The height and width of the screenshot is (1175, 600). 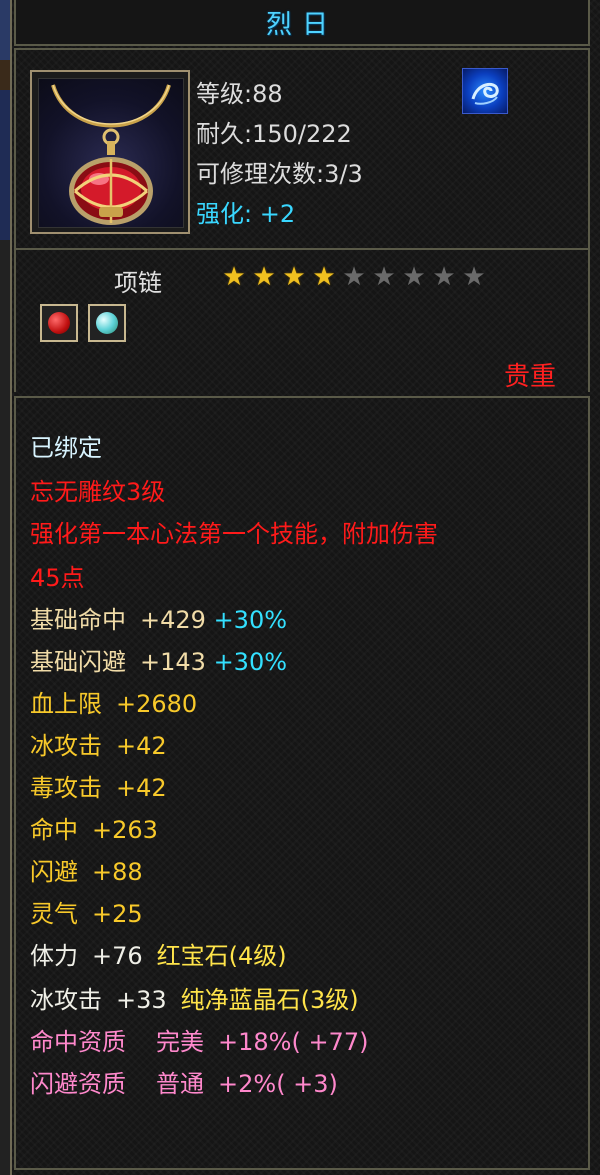 I want to click on attr-name: 基础闪避, so click(x=78, y=662).